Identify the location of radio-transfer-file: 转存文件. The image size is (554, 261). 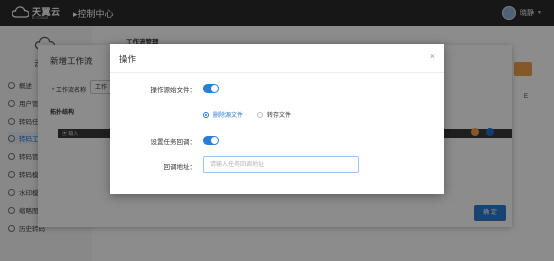
(274, 114).